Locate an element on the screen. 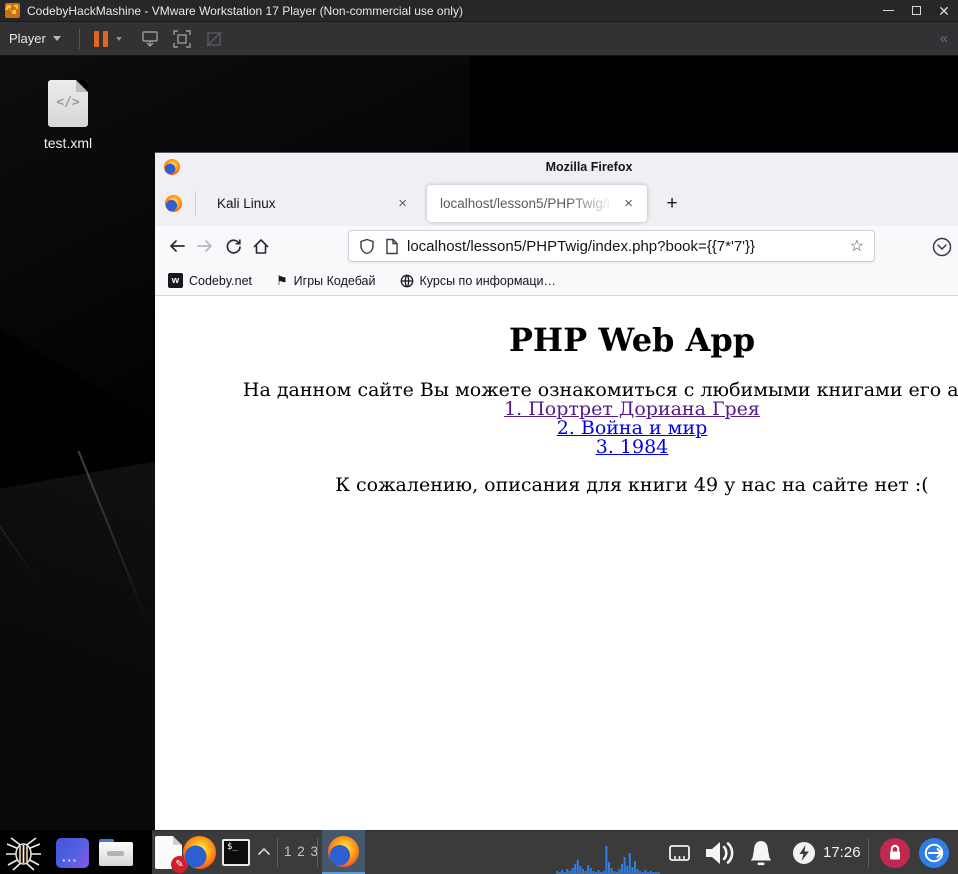  minimize-button is located at coordinates (888, 11).